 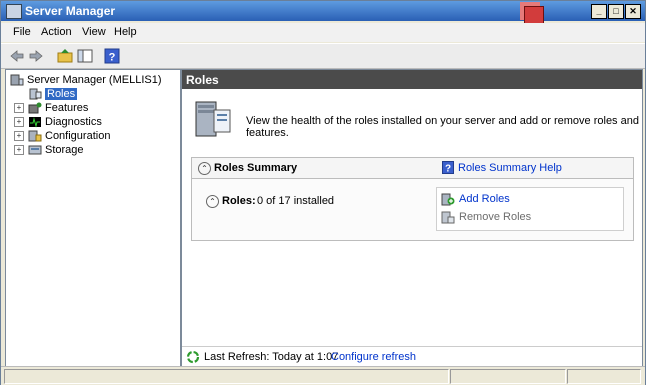 I want to click on tree-item-label: Features, so click(x=67, y=108).